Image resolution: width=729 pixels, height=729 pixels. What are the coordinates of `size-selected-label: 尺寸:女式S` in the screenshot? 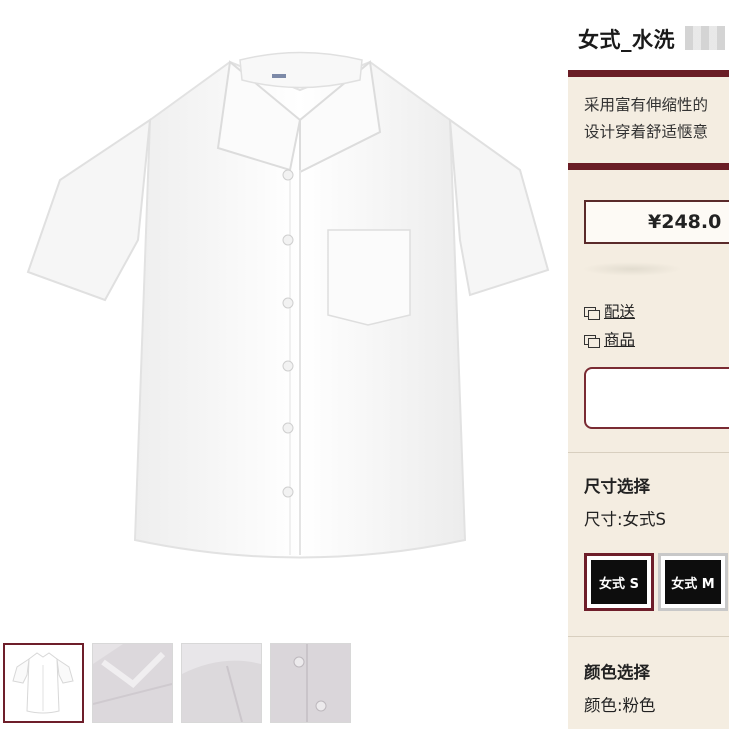 It's located at (625, 519).